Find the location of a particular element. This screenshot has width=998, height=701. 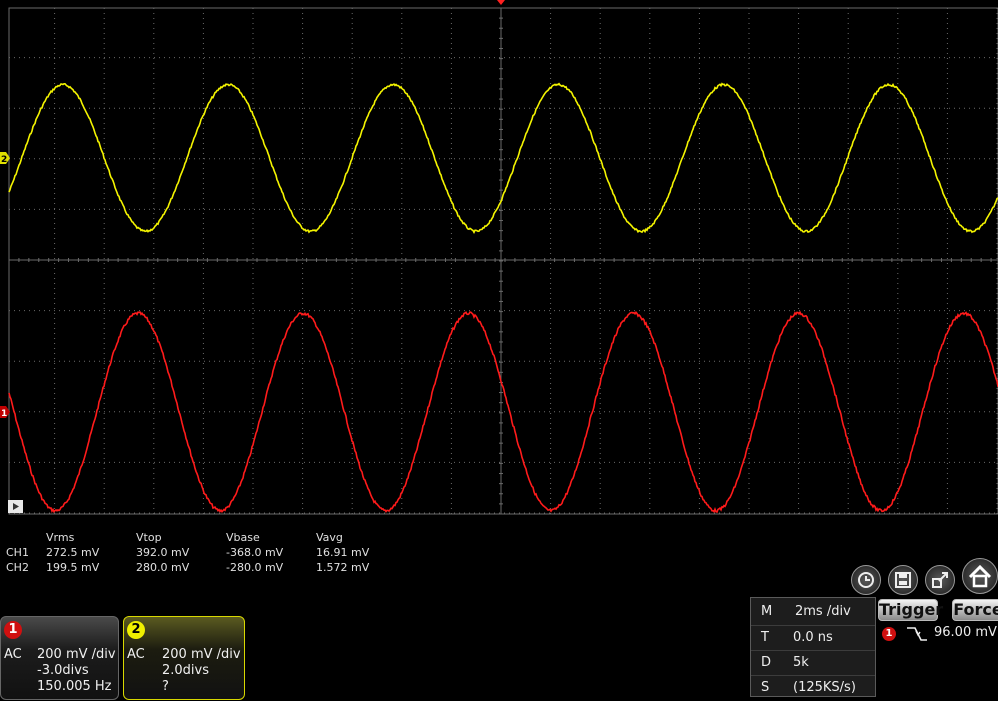

ch2-scale: 200 mV /div is located at coordinates (201, 654).